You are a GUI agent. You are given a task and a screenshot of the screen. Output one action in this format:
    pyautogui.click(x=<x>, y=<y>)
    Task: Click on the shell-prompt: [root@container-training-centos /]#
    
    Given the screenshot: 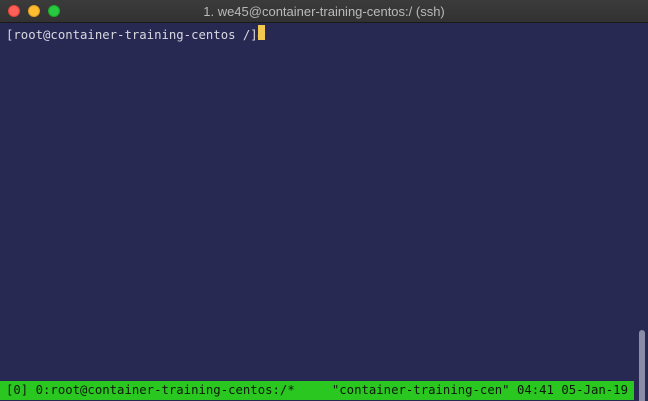 What is the action you would take?
    pyautogui.click(x=139, y=35)
    